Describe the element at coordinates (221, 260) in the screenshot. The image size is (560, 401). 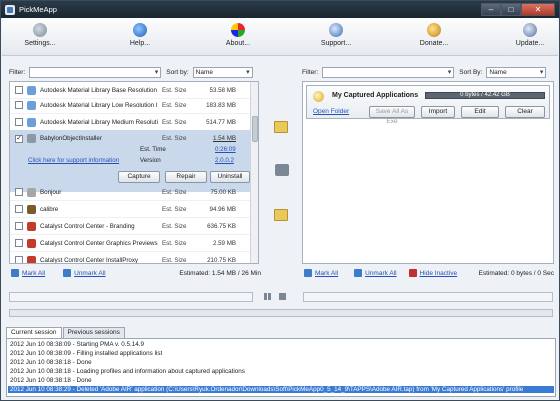
I see `app-size: 210.75 KB` at that location.